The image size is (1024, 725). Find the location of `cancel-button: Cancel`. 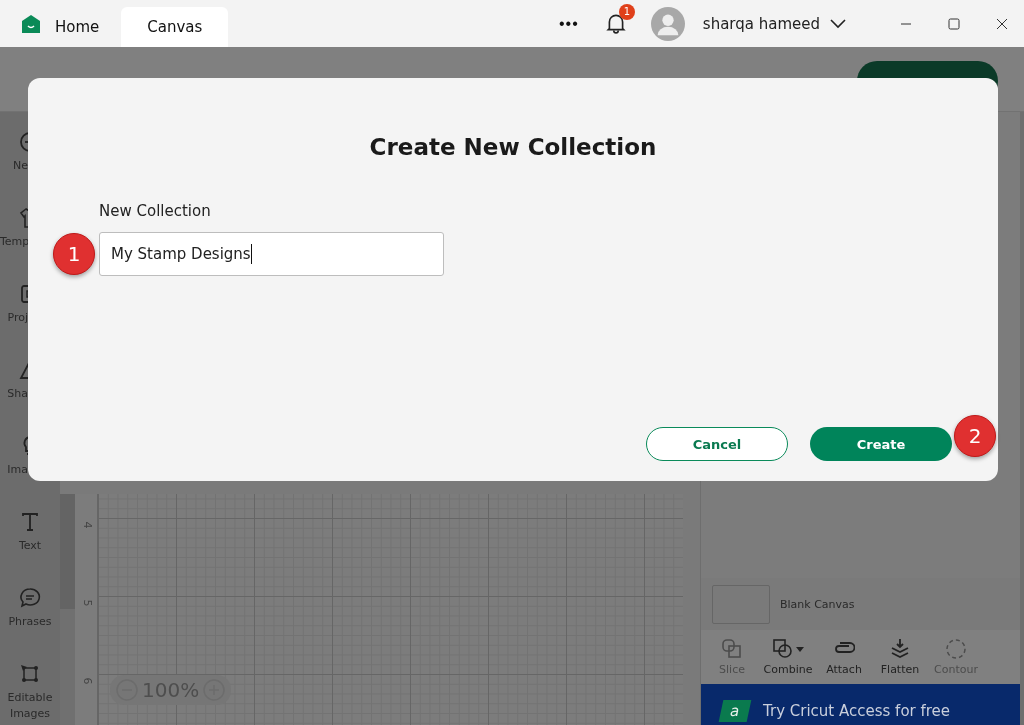

cancel-button: Cancel is located at coordinates (717, 444).